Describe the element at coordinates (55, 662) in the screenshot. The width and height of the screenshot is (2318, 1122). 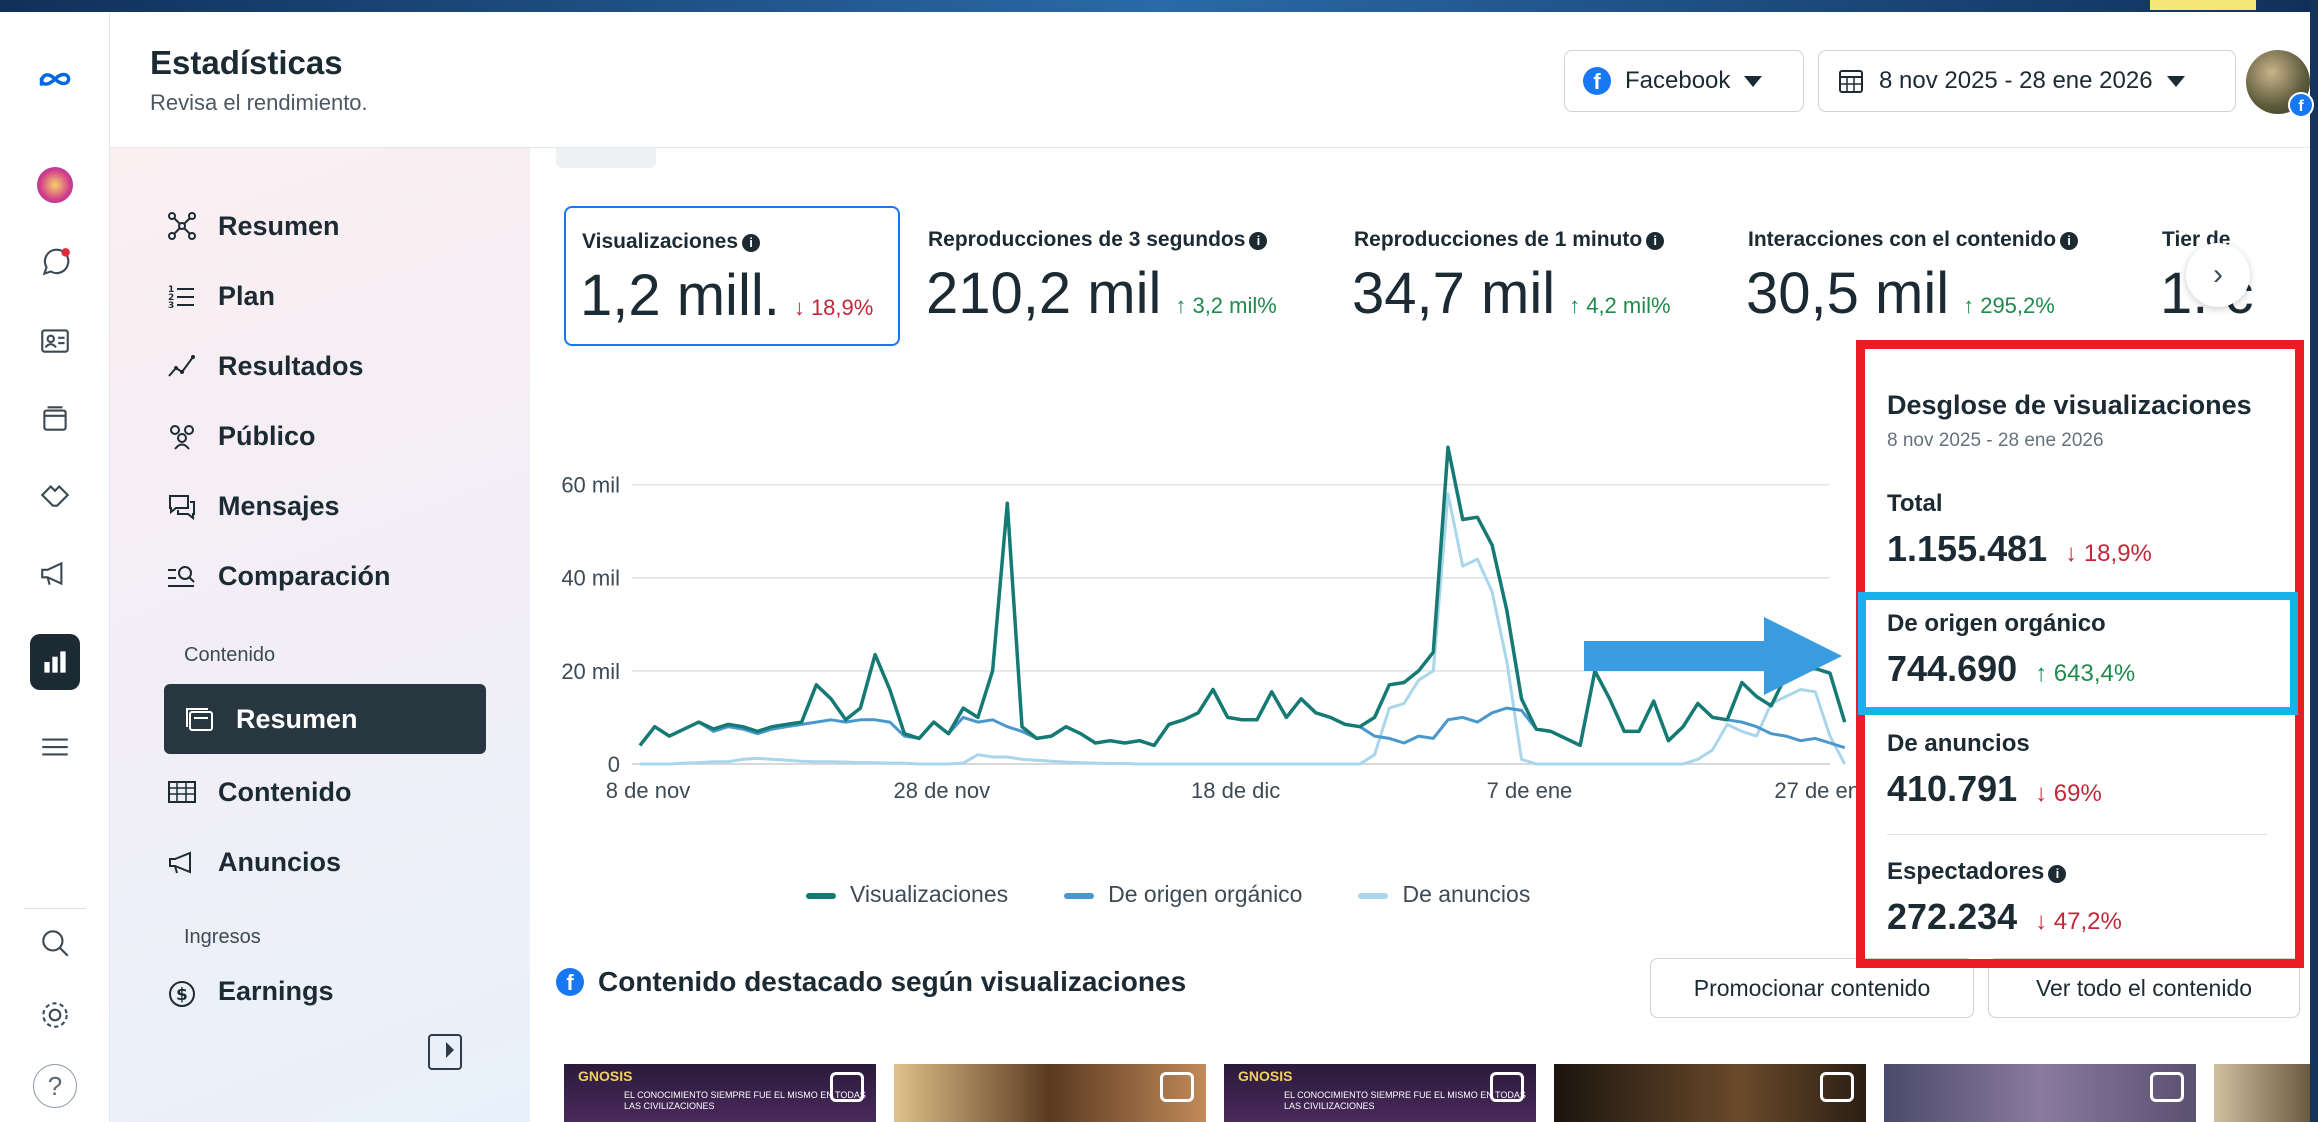
I see `insights-icon` at that location.